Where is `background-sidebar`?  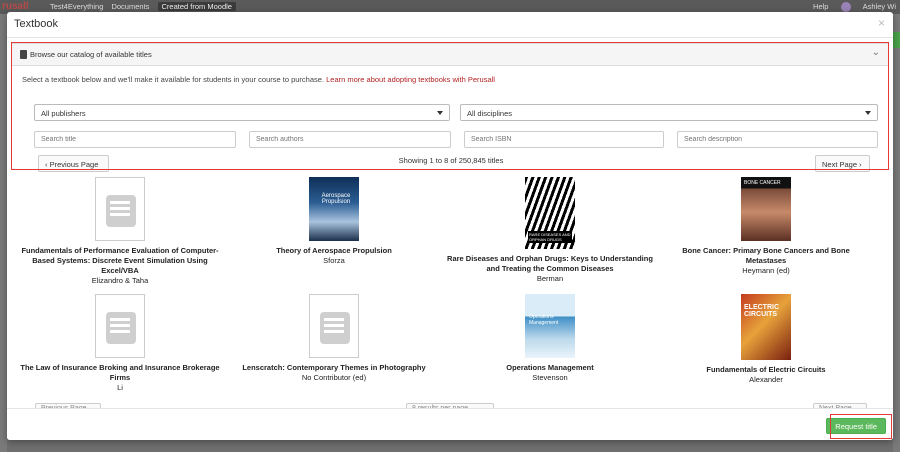
background-sidebar is located at coordinates (3, 233).